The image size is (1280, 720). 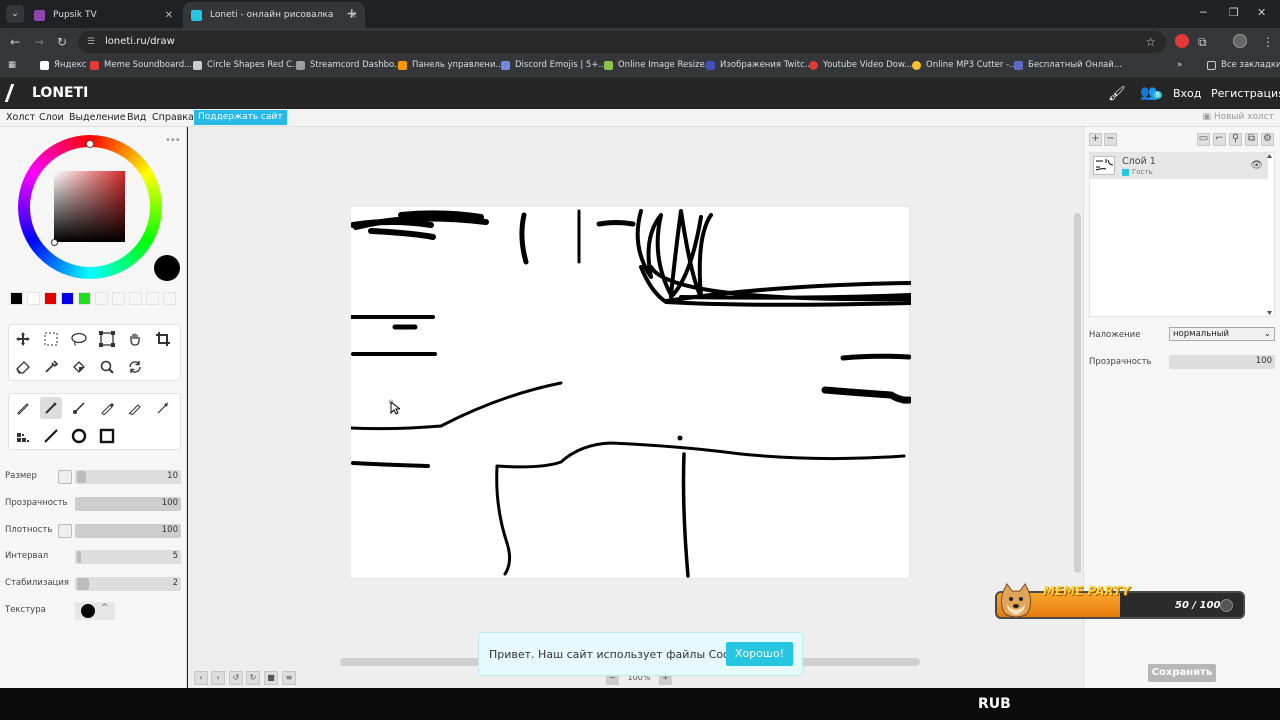 I want to click on minimize-icon: ─, so click(x=1203, y=12).